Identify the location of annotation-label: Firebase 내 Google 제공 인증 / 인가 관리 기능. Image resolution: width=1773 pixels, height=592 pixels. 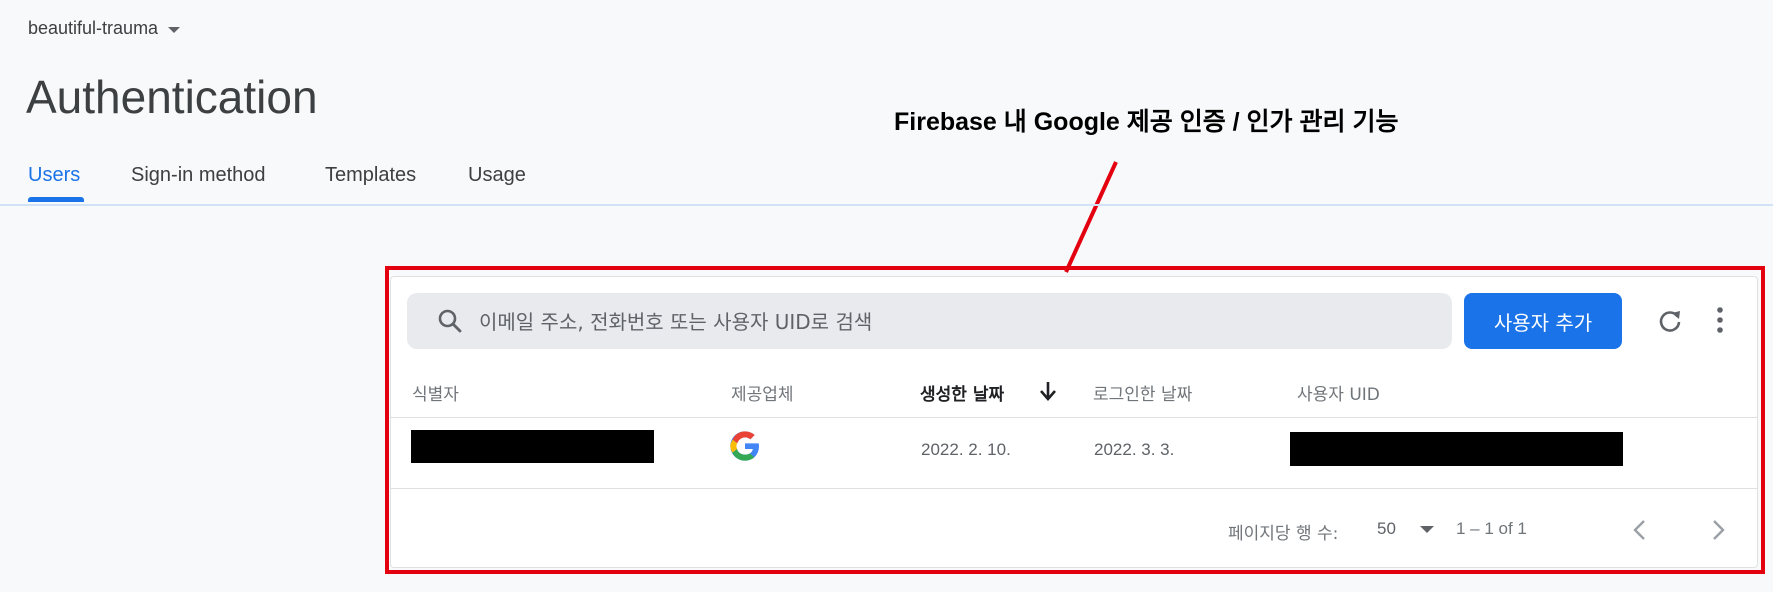
(1146, 122).